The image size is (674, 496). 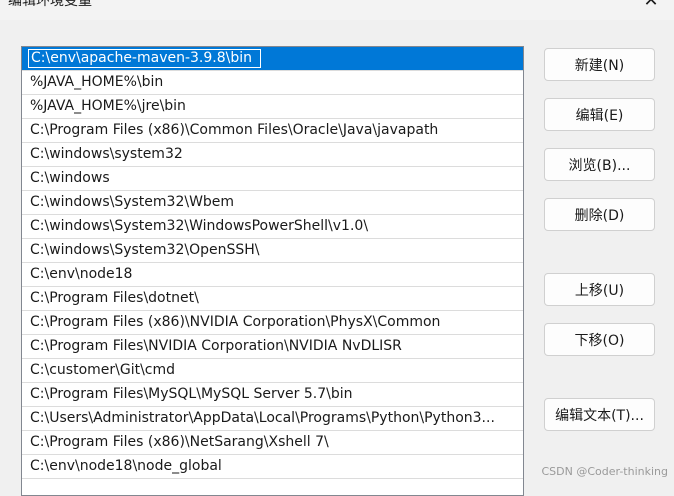 I want to click on path-list-item: C:\customer\Git\cmd, so click(x=272, y=371).